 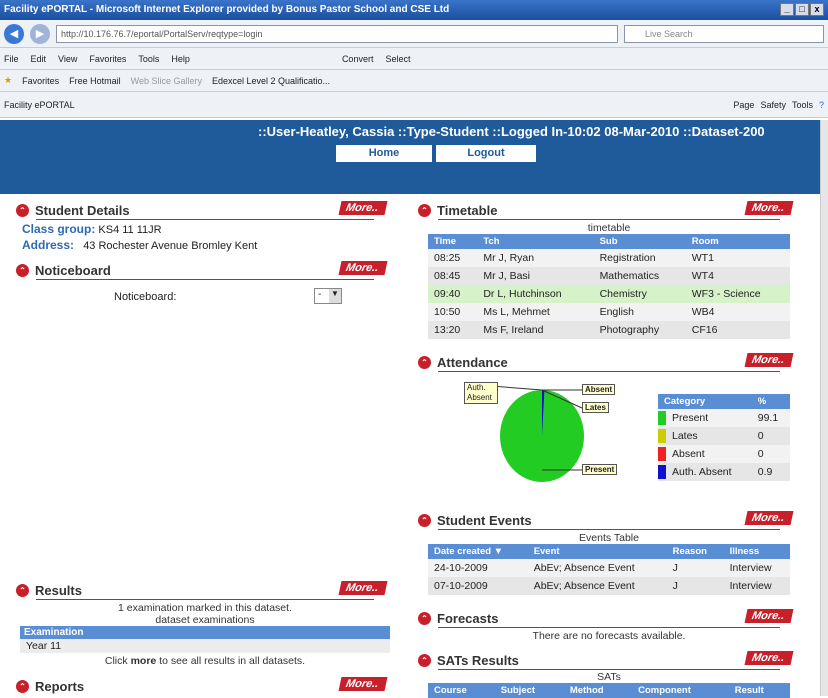 What do you see at coordinates (486, 153) in the screenshot?
I see `logout-button: Logout` at bounding box center [486, 153].